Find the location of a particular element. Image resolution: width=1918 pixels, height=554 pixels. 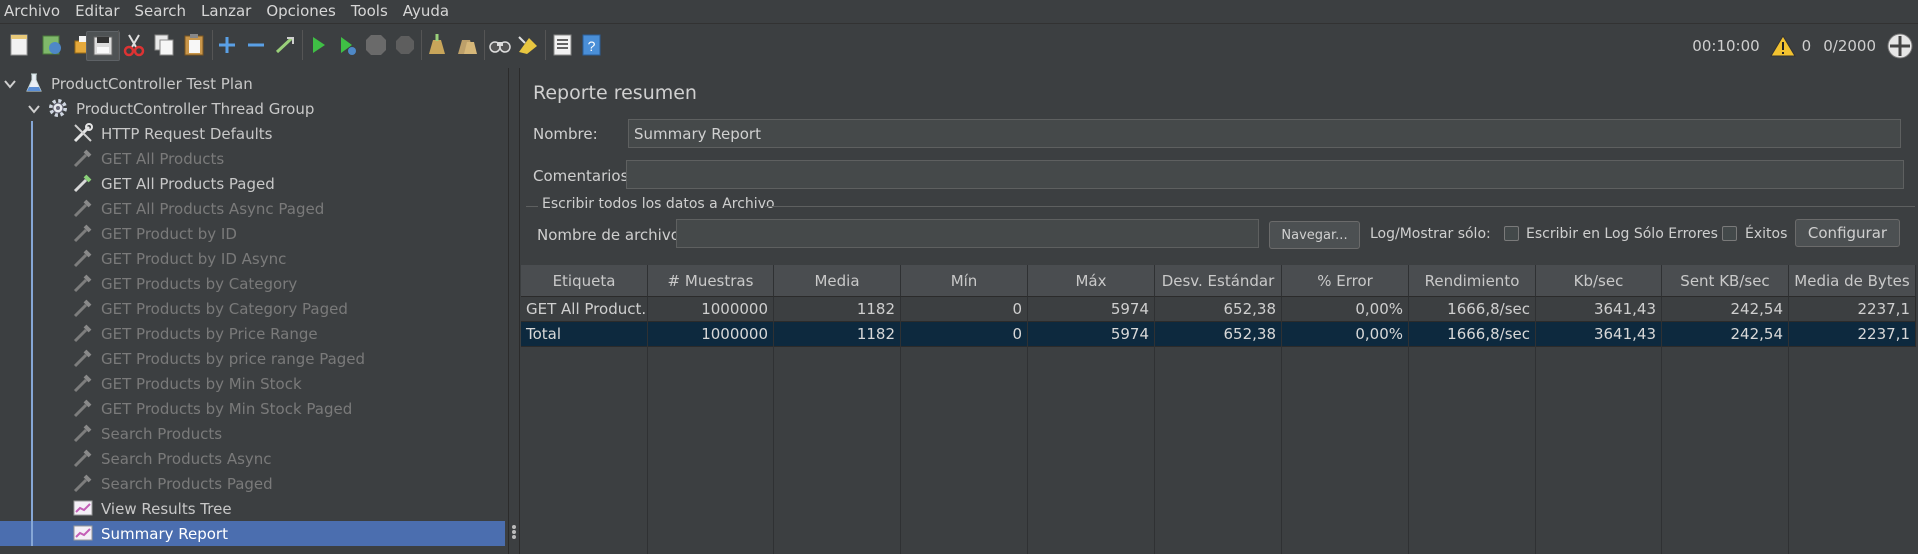

menu-opciones: Opciones is located at coordinates (300, 11).